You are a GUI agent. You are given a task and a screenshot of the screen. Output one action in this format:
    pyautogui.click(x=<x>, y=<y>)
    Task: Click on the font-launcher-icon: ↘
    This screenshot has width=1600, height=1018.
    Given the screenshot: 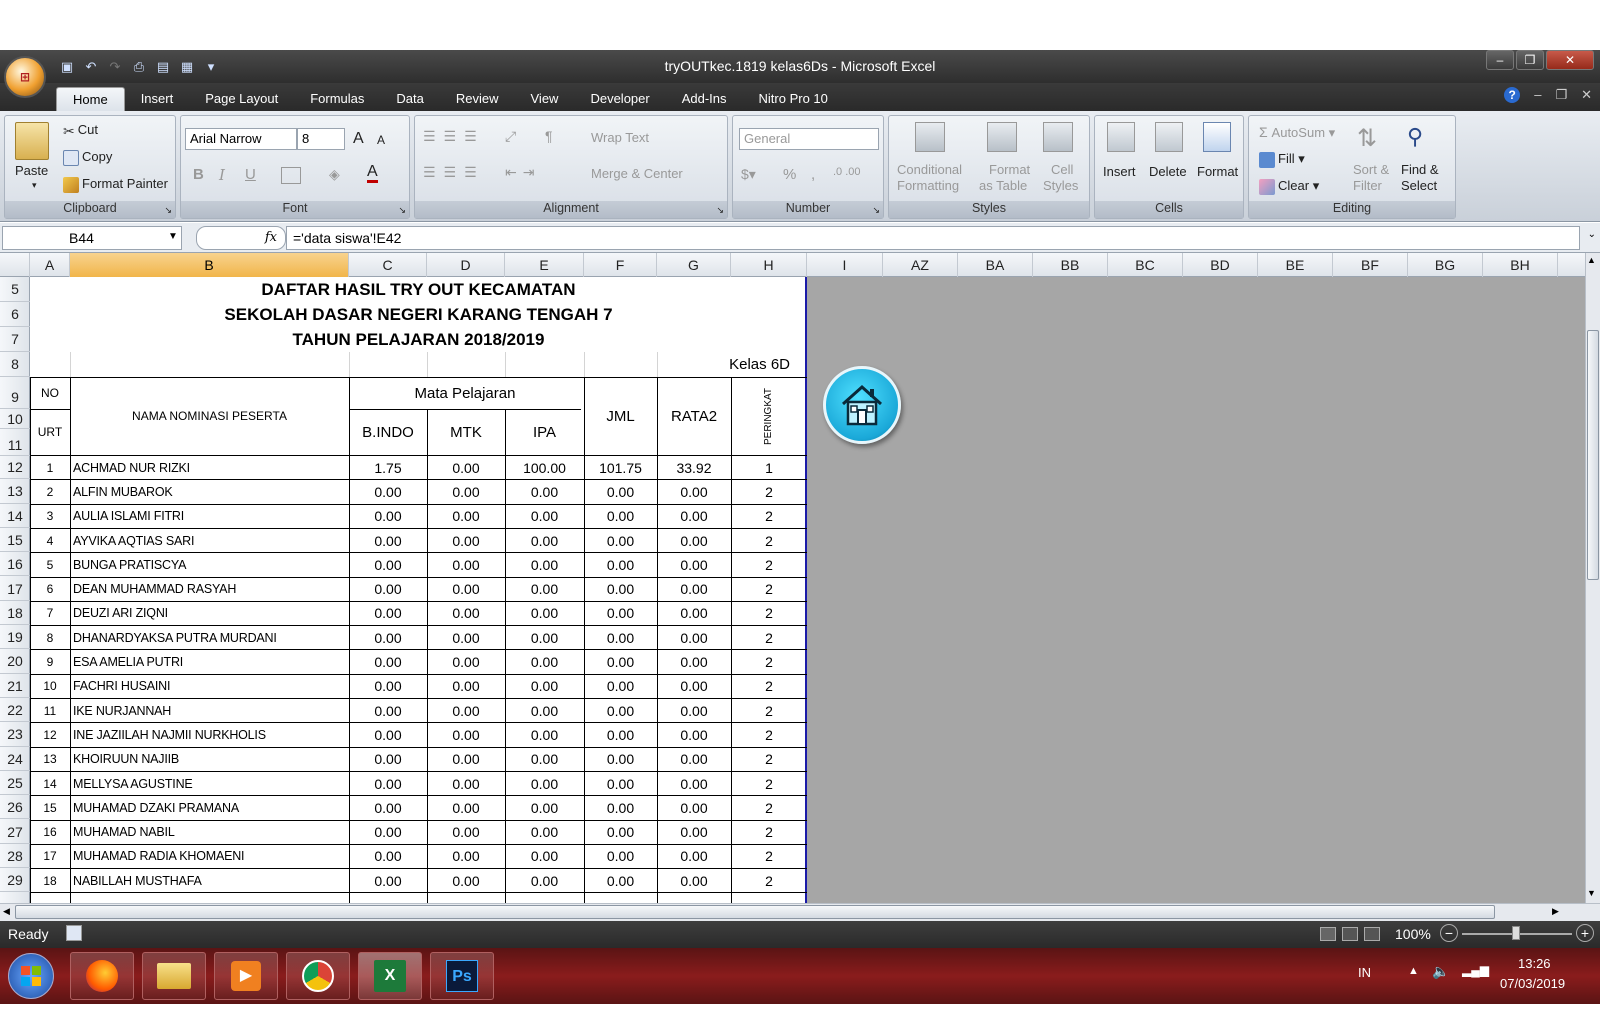 What is the action you would take?
    pyautogui.click(x=402, y=210)
    